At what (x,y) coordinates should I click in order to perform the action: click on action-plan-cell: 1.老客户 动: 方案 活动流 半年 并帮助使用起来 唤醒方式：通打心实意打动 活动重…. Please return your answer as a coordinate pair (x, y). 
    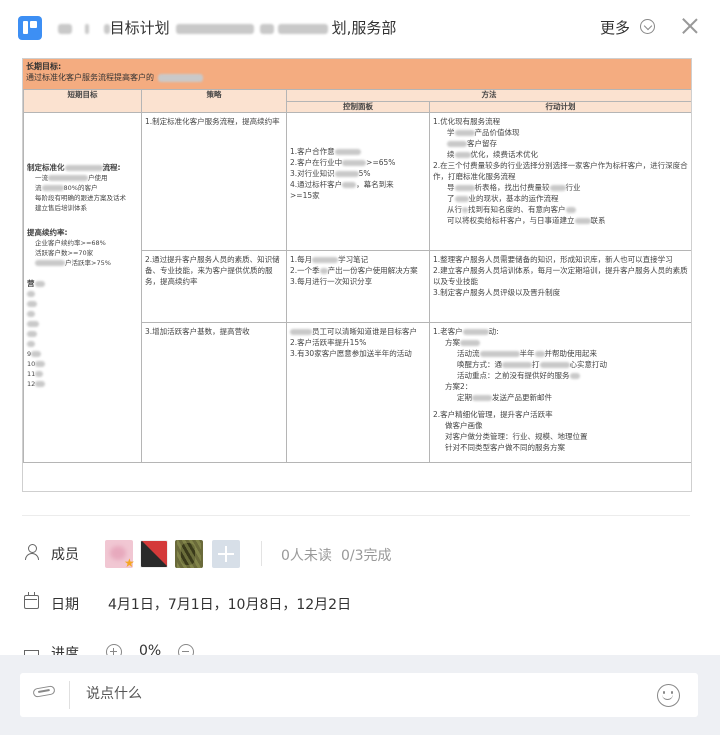
    Looking at the image, I should click on (560, 392).